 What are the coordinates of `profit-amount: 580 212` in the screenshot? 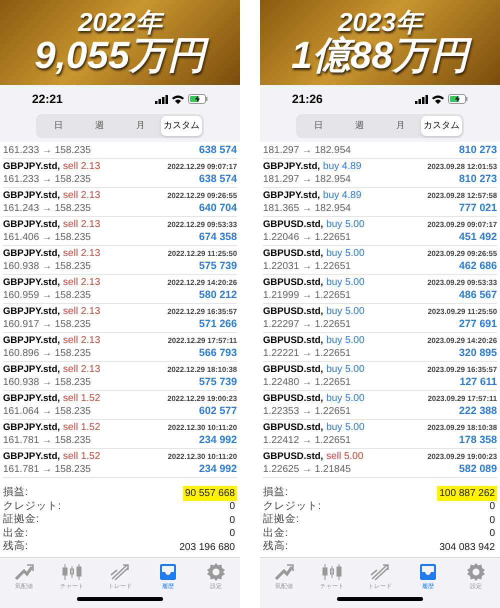 It's located at (218, 295).